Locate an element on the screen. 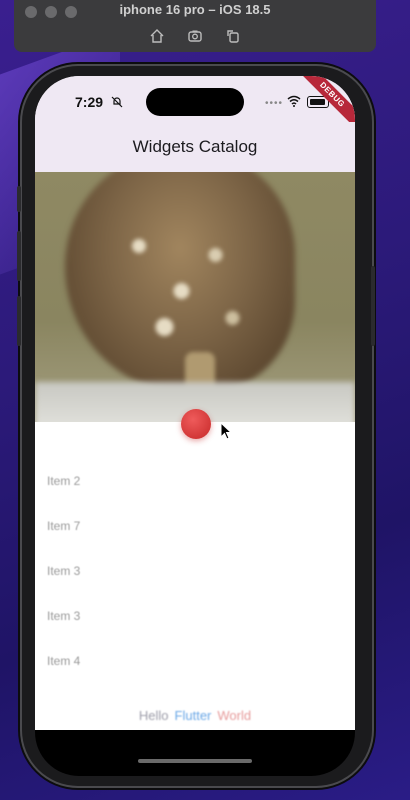  page-title: Widgets Catalog is located at coordinates (195, 146).